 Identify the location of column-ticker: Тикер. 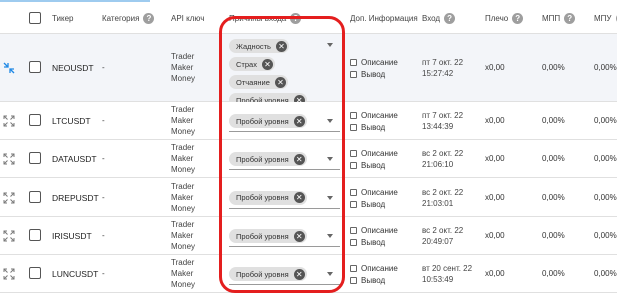
(63, 18).